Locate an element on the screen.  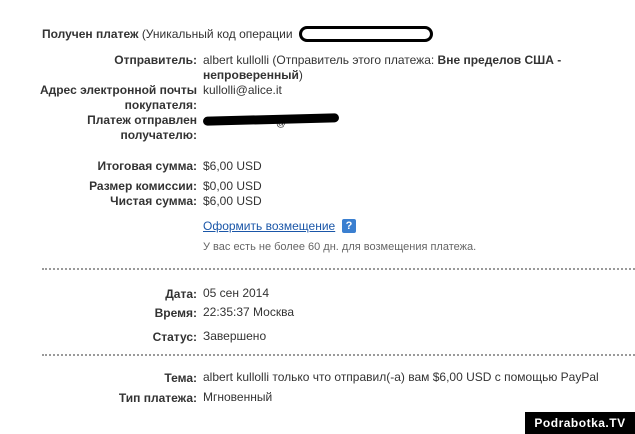
net-label: Чистая сумма: is located at coordinates (153, 201).